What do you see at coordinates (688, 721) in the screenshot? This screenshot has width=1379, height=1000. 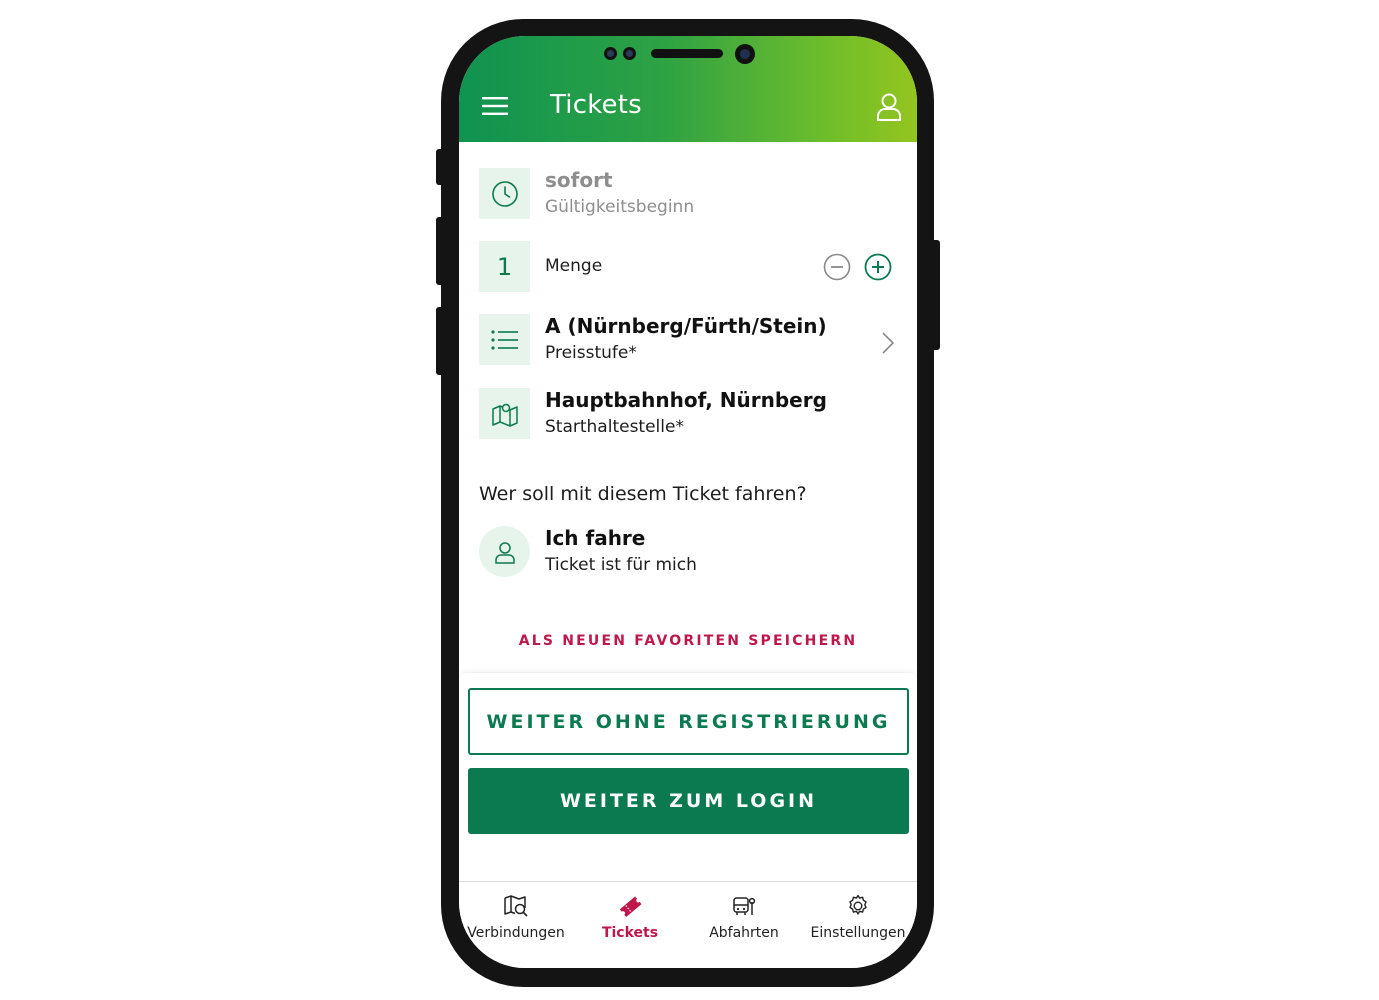 I see `continue-without-registration-button: WEITER OHNE REGISTRIERUNG` at bounding box center [688, 721].